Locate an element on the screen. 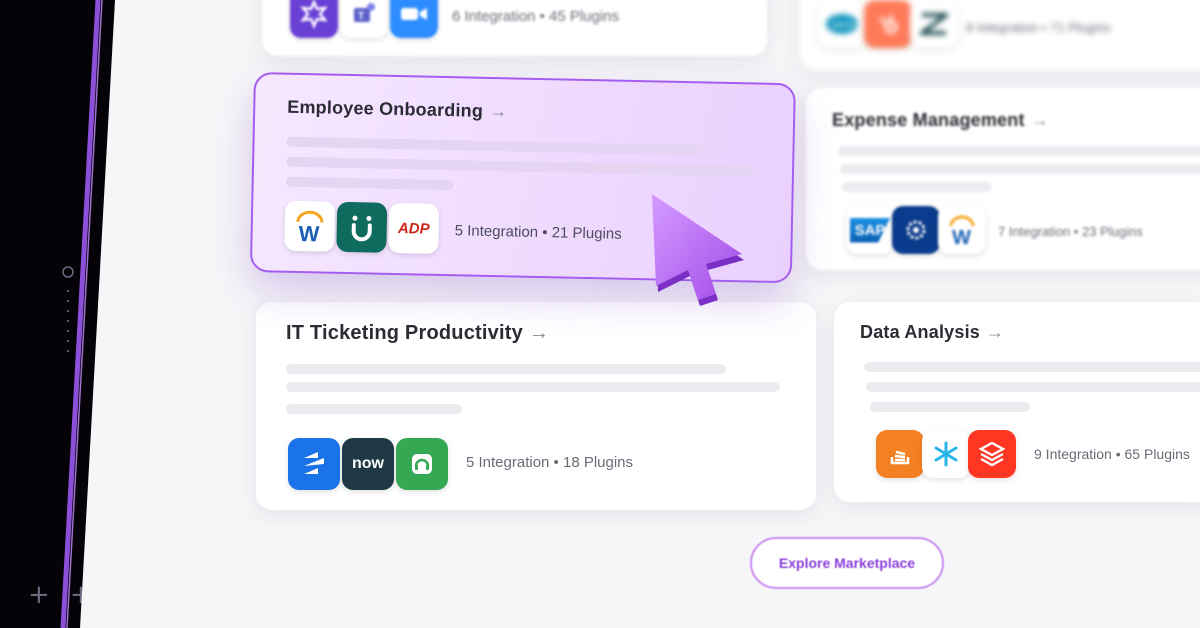  integration-count: 5 Integration • 21 Plugins is located at coordinates (538, 232).